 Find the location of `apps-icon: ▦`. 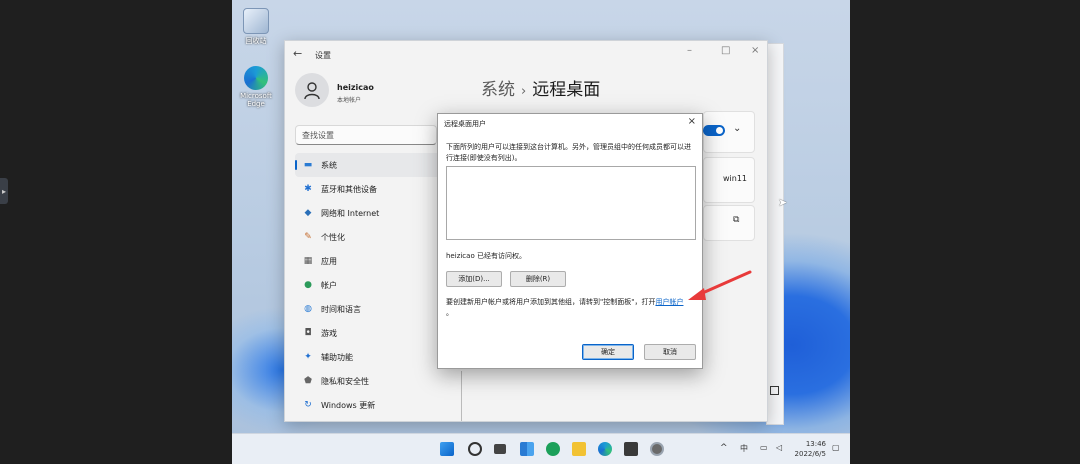

apps-icon: ▦ is located at coordinates (308, 261).